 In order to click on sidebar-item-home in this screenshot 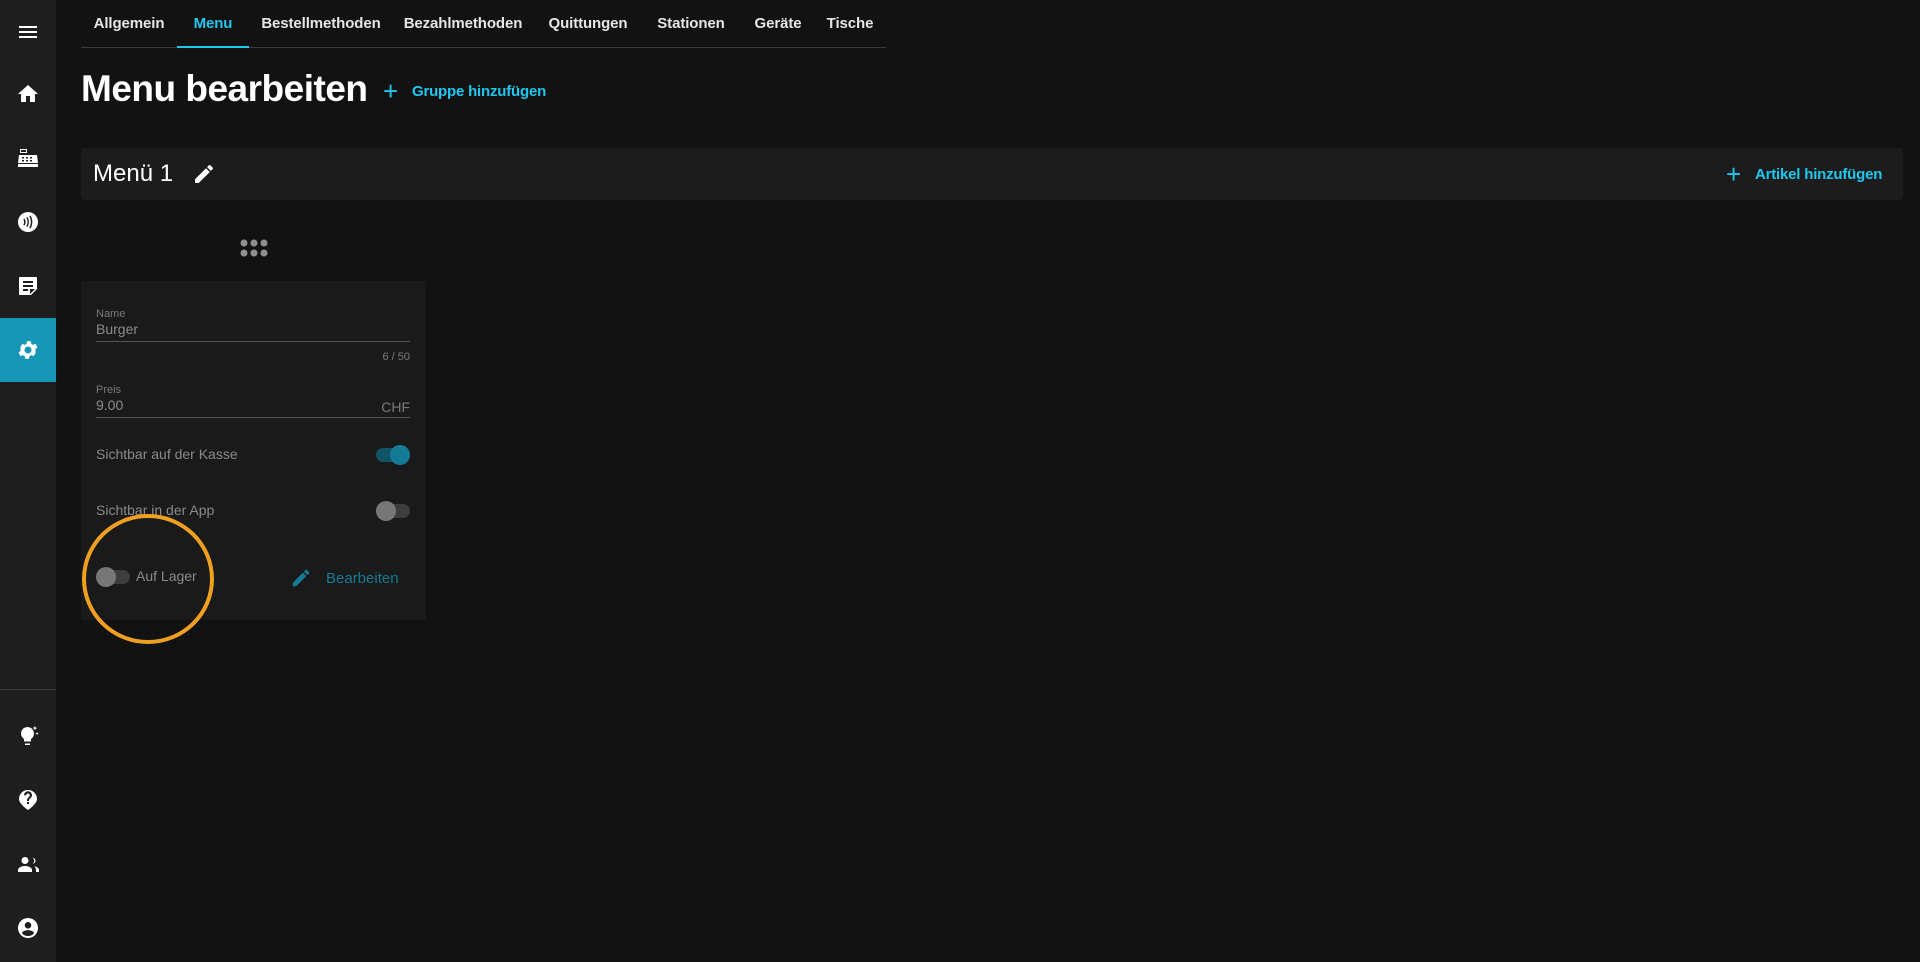, I will do `click(28, 94)`.